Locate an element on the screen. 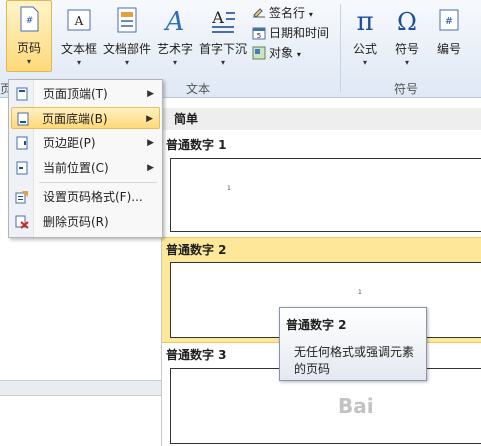 This screenshot has height=446, width=481. gallery-tooltip: 普通数字 2 无任何格式或强调元素的页码 is located at coordinates (353, 344).